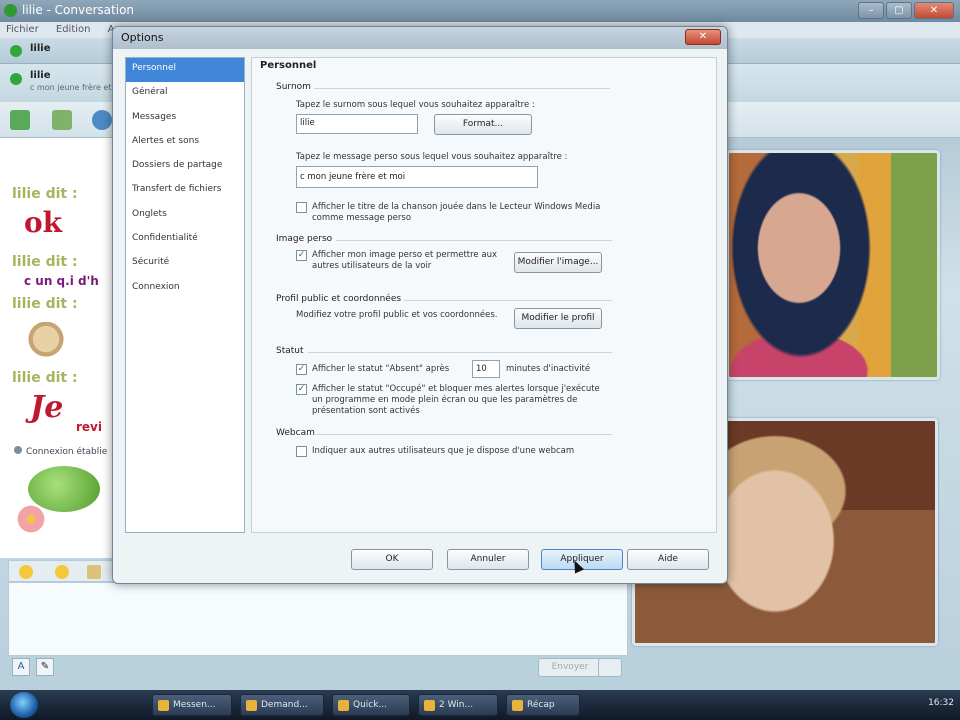 The width and height of the screenshot is (960, 720). What do you see at coordinates (89, 427) in the screenshot?
I see `message-trailing-text: revi` at bounding box center [89, 427].